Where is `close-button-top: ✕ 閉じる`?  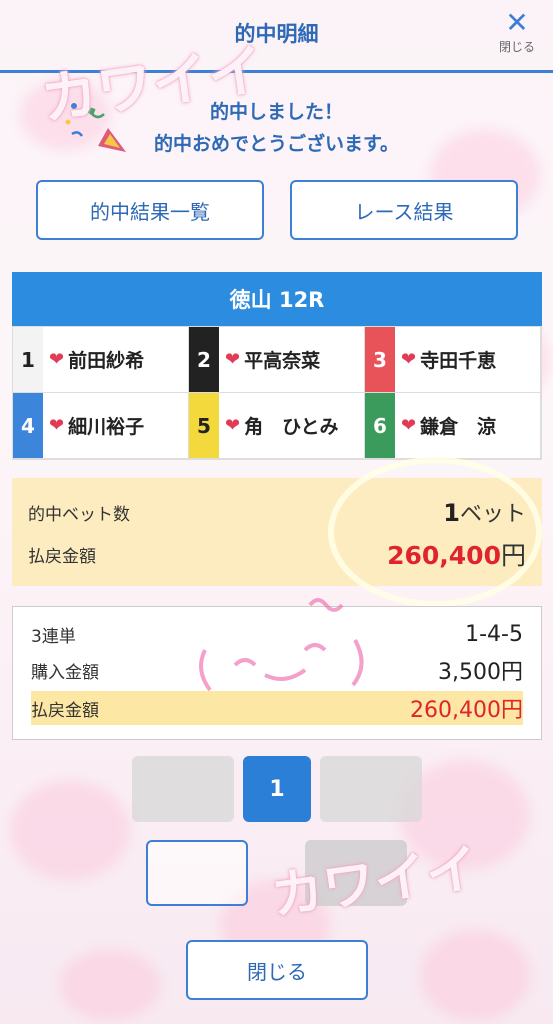 close-button-top: ✕ 閉じる is located at coordinates (517, 31).